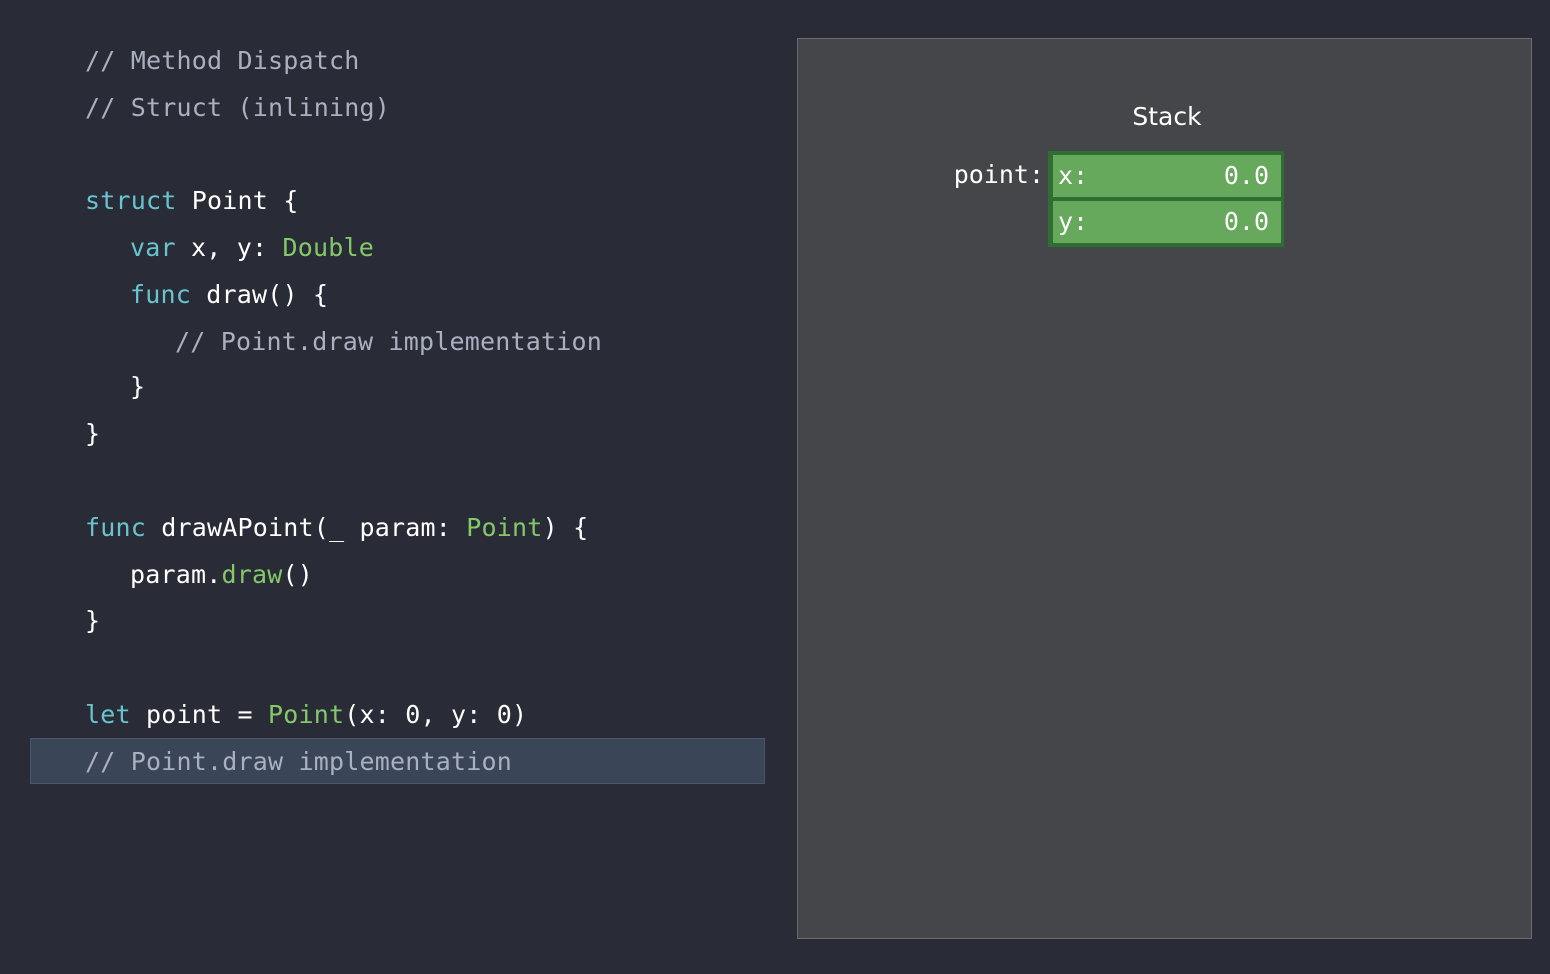  What do you see at coordinates (328, 247) in the screenshot?
I see `type-token: Double` at bounding box center [328, 247].